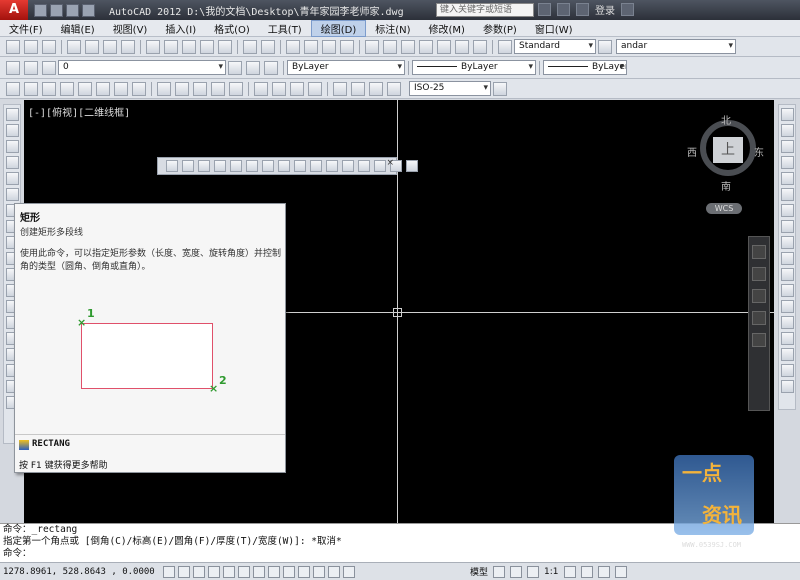  I want to click on subscription-icon, so click(563, 9).